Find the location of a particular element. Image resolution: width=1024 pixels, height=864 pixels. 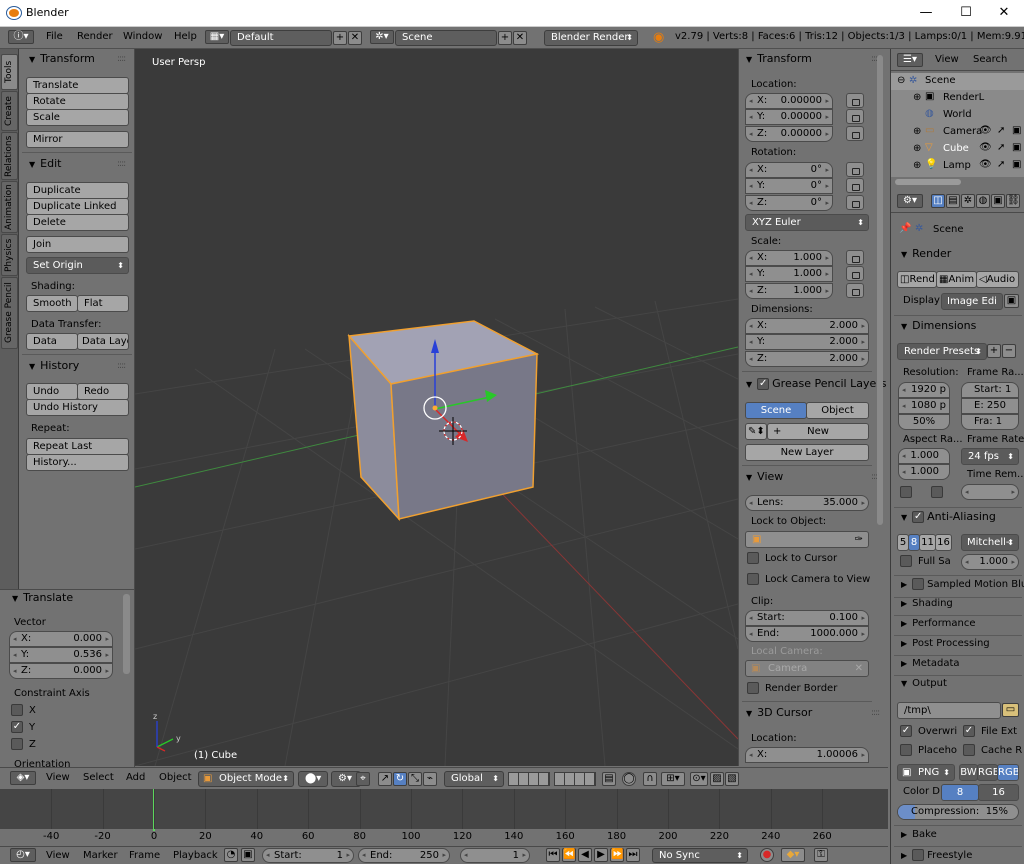

jump-keyframe-forward-icon: ⏩ is located at coordinates (617, 855).